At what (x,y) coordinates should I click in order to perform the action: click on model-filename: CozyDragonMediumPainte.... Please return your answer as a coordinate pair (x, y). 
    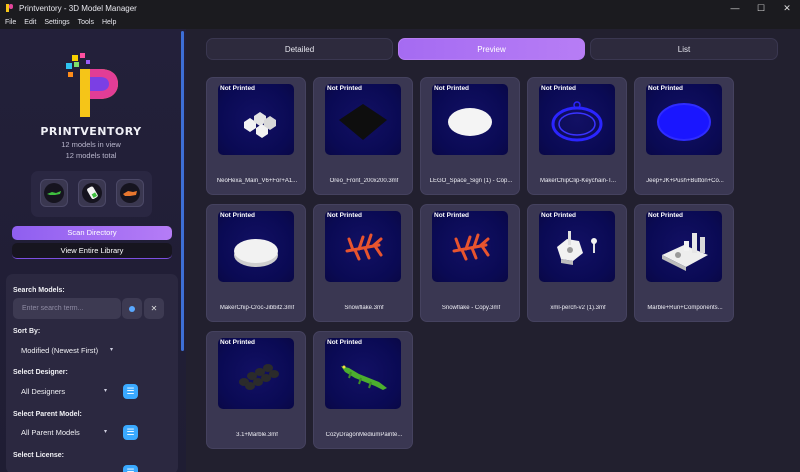
    Looking at the image, I should click on (364, 435).